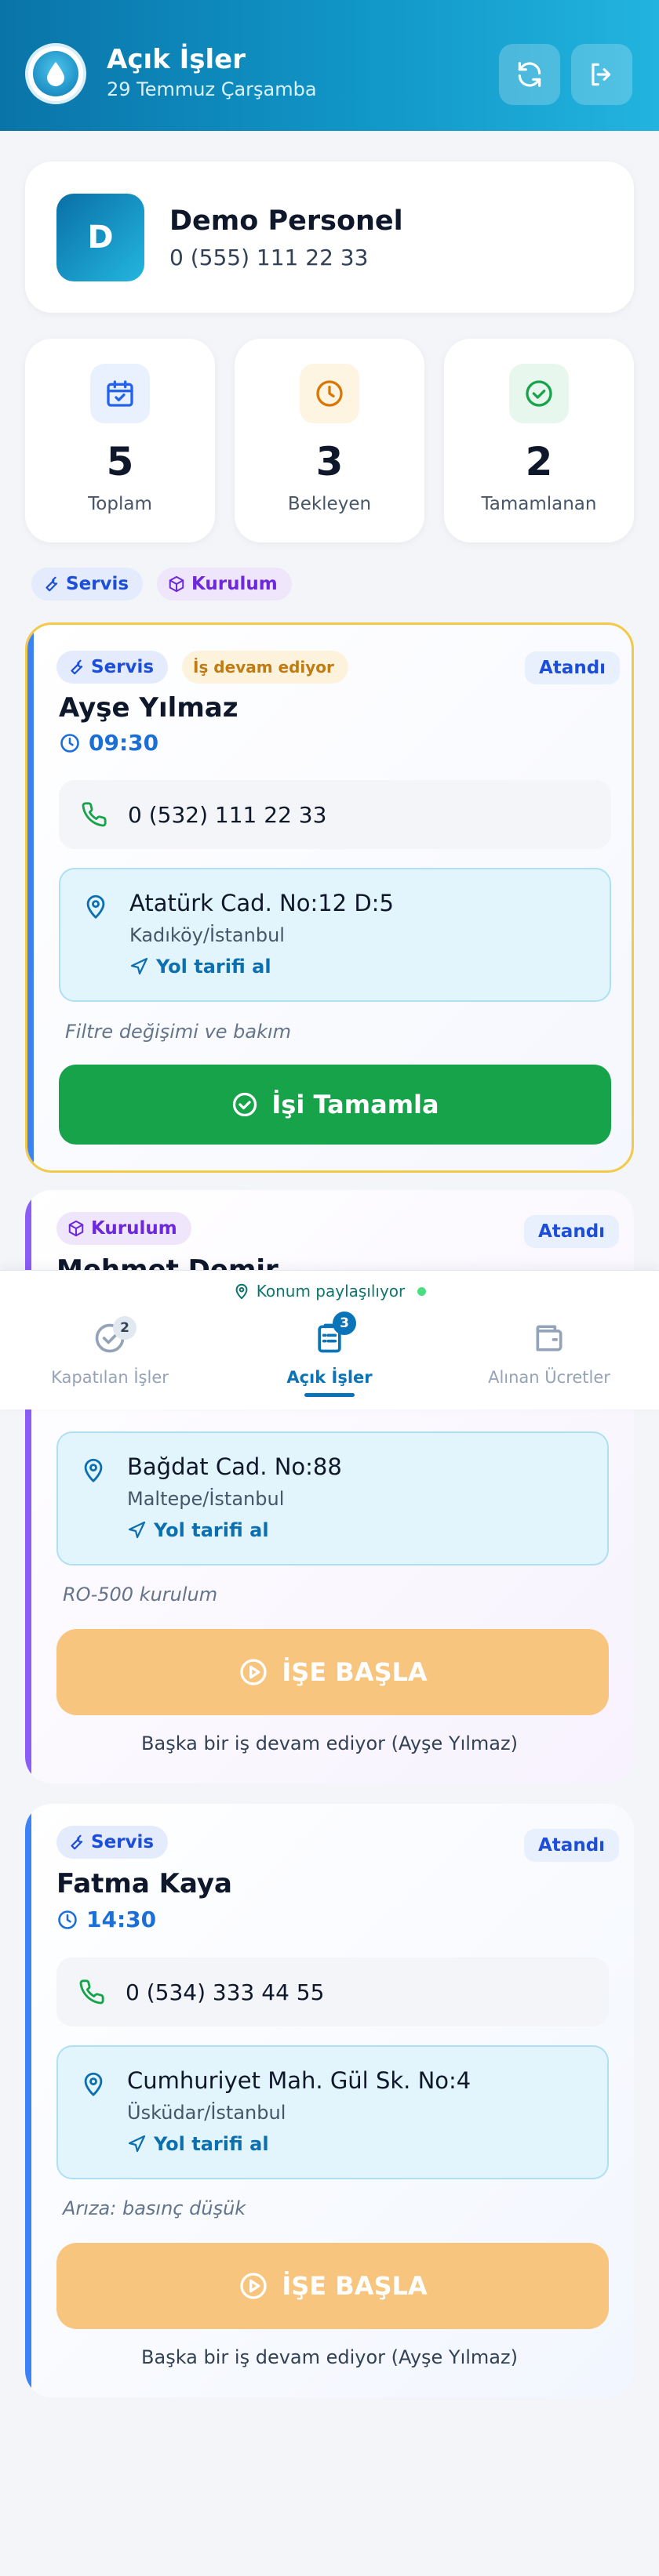  What do you see at coordinates (178, 1032) in the screenshot?
I see `job-note: Filtre değişimi ve bakım` at bounding box center [178, 1032].